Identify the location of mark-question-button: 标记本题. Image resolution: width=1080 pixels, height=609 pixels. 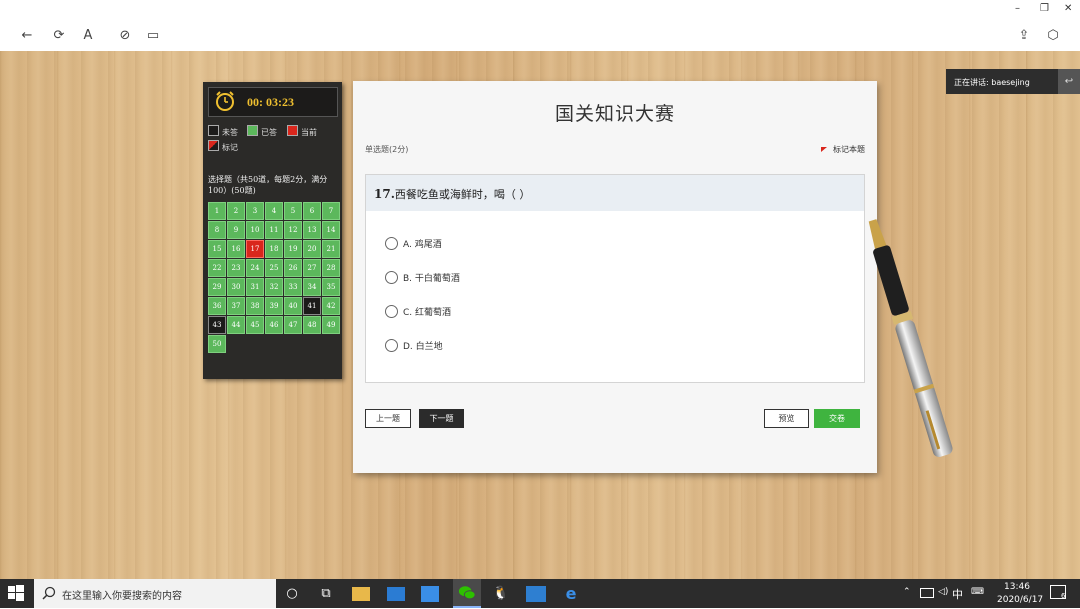
(843, 149).